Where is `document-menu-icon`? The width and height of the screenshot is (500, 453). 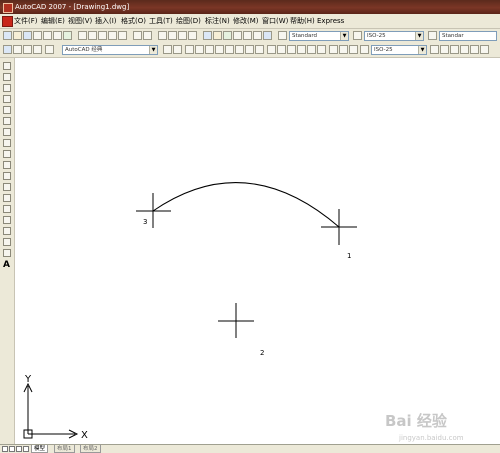
document-menu-icon is located at coordinates (7, 21).